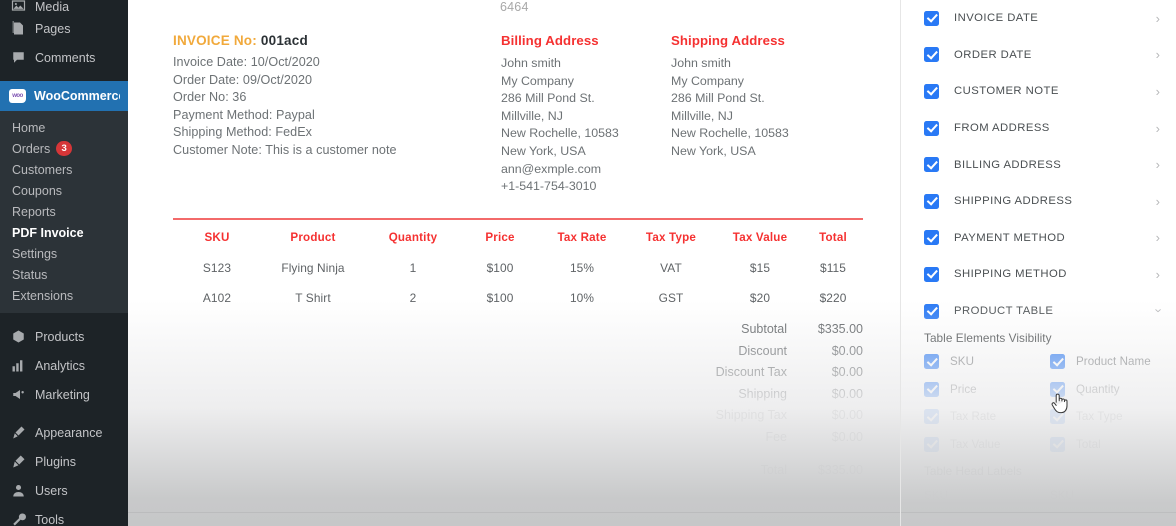  What do you see at coordinates (931, 165) in the screenshot?
I see `checkbox-billing-address` at bounding box center [931, 165].